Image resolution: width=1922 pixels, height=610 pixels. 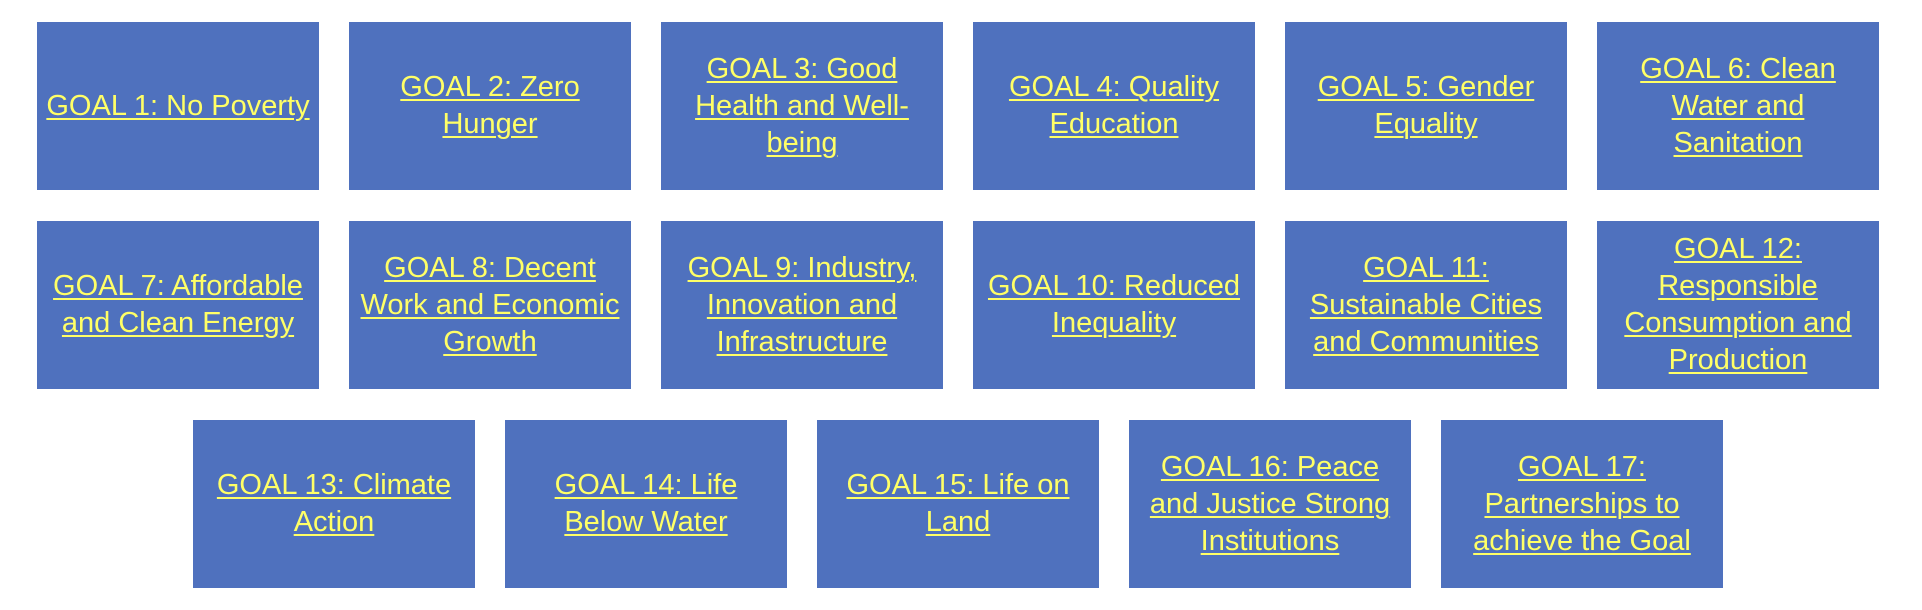 I want to click on goal-7-link: GOAL 7: Affordable and Clean Energy, so click(x=178, y=305).